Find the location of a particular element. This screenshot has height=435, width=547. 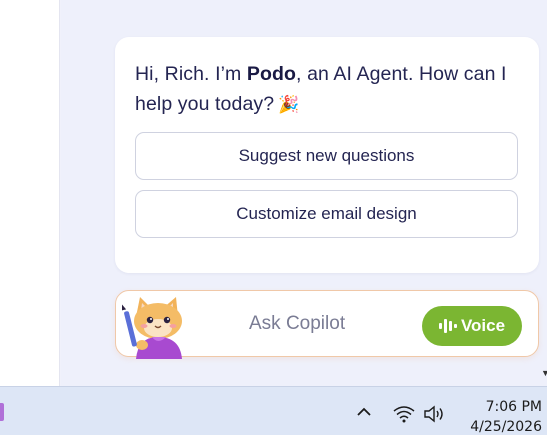

customize-email-design-button: Customize email design is located at coordinates (326, 214).